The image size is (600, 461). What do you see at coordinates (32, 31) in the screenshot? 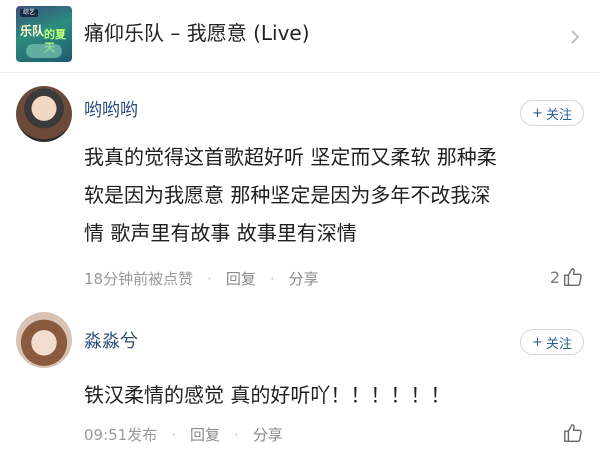
I see `cover-title-1: 乐队` at bounding box center [32, 31].